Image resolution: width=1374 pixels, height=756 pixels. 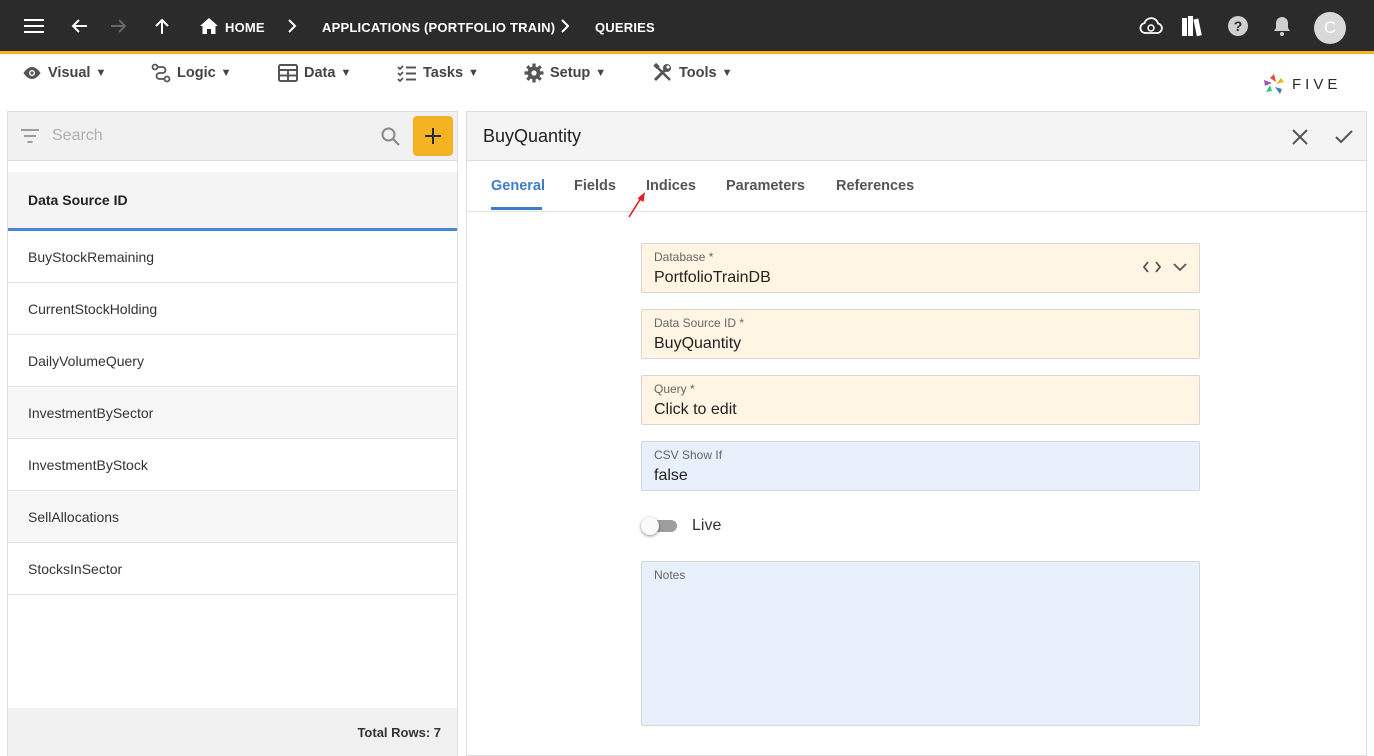 What do you see at coordinates (232, 569) in the screenshot?
I see `list-item: StocksInSector` at bounding box center [232, 569].